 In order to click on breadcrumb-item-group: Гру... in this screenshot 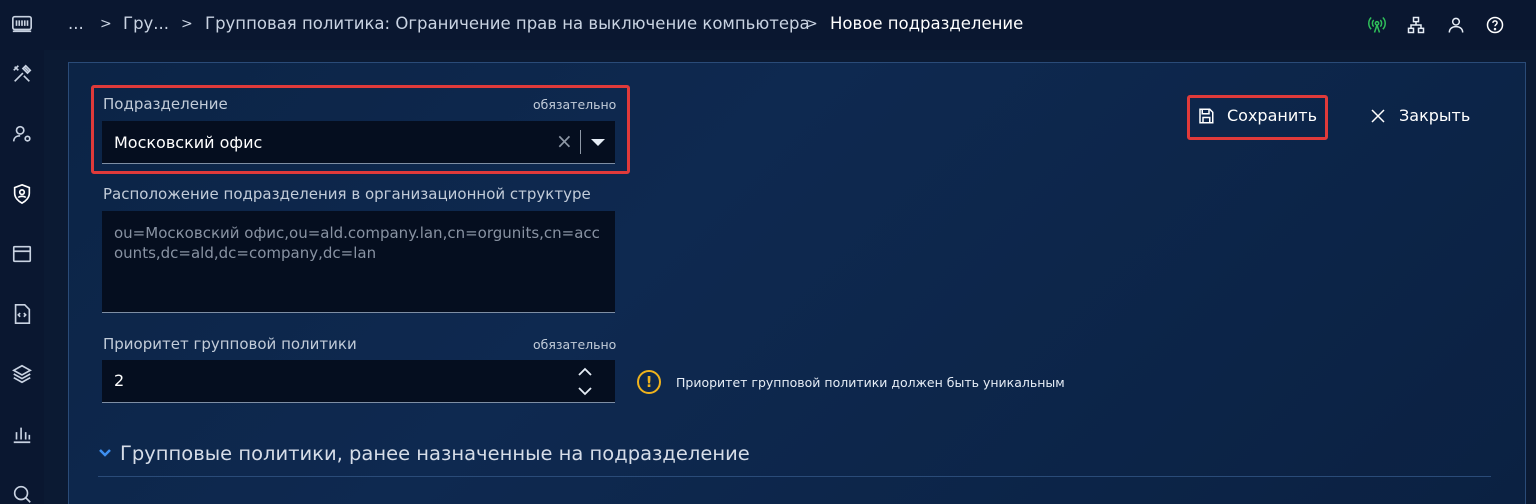, I will do `click(146, 23)`.